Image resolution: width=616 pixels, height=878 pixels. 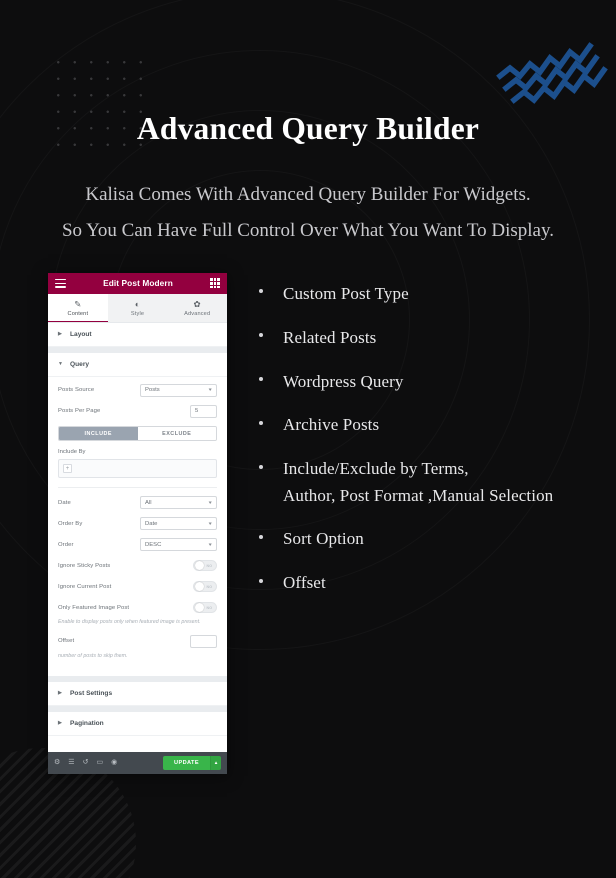 I want to click on panel-footer: ⚙ ☰ ↺ ▭ ◉ UPDATE ▲, so click(x=137, y=762).